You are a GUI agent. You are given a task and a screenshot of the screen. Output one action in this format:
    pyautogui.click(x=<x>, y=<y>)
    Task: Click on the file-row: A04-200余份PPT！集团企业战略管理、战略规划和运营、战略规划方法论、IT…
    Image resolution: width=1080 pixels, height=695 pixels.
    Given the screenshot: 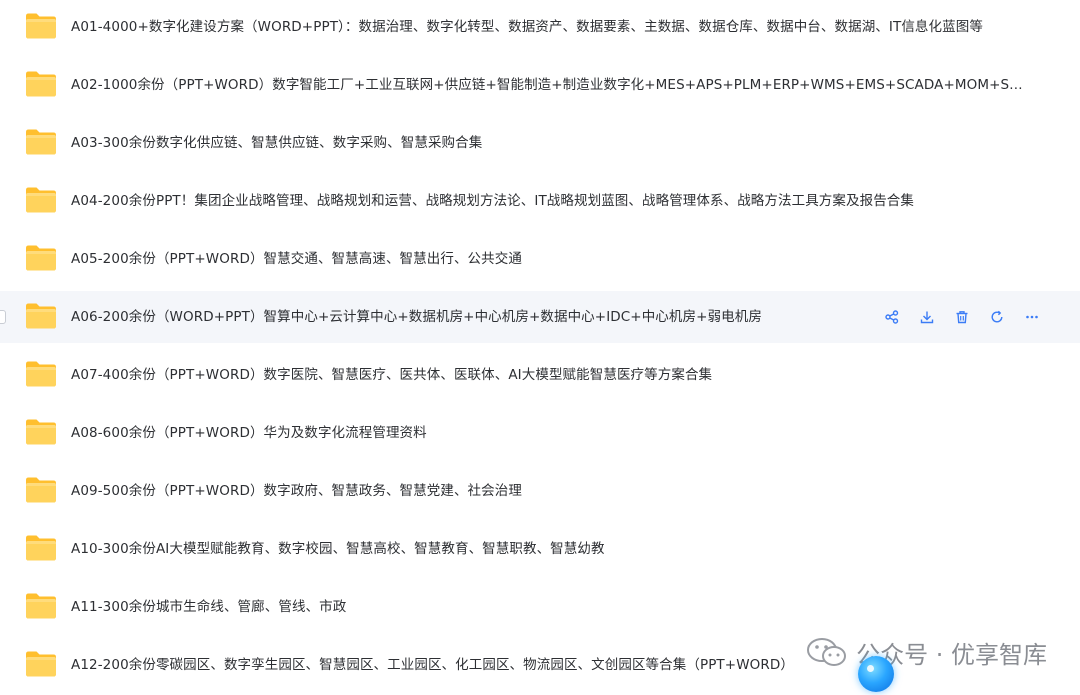 What is the action you would take?
    pyautogui.click(x=540, y=201)
    